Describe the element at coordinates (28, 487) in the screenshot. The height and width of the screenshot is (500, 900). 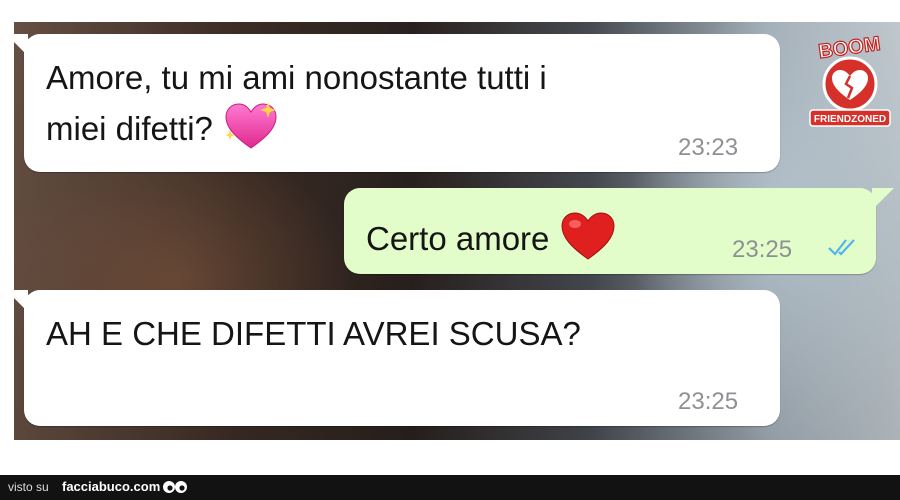
I see `footer-visto-label: visto su` at that location.